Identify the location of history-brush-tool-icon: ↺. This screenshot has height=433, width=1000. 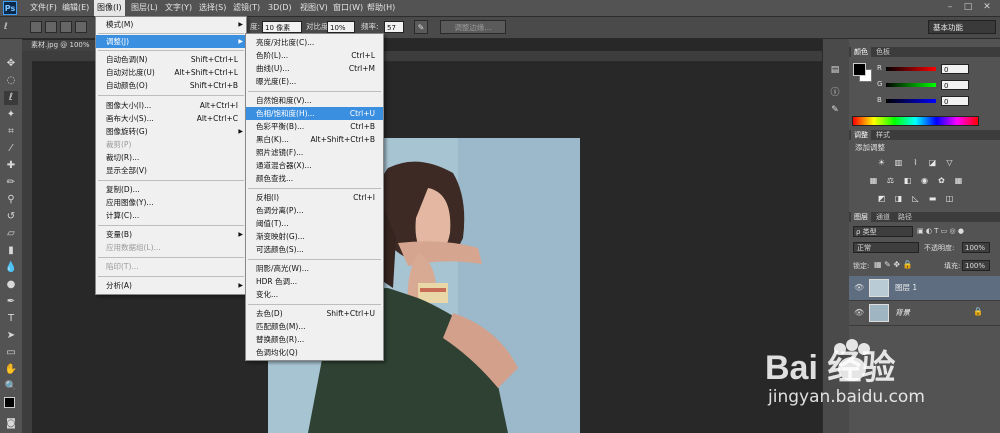
(11, 217).